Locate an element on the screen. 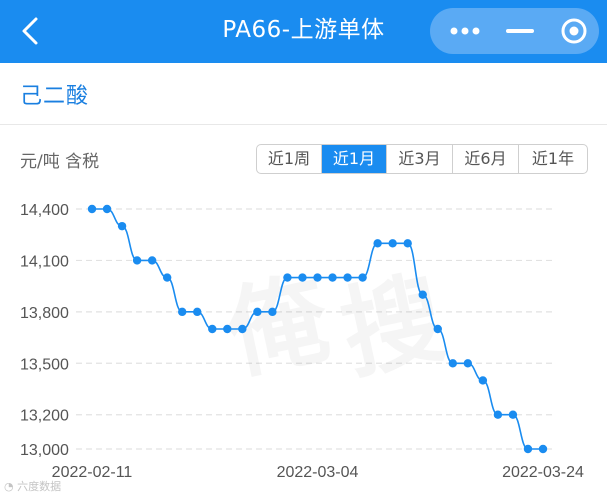 This screenshot has height=500, width=607. x-tick-label: 2022-03-04 is located at coordinates (318, 472).